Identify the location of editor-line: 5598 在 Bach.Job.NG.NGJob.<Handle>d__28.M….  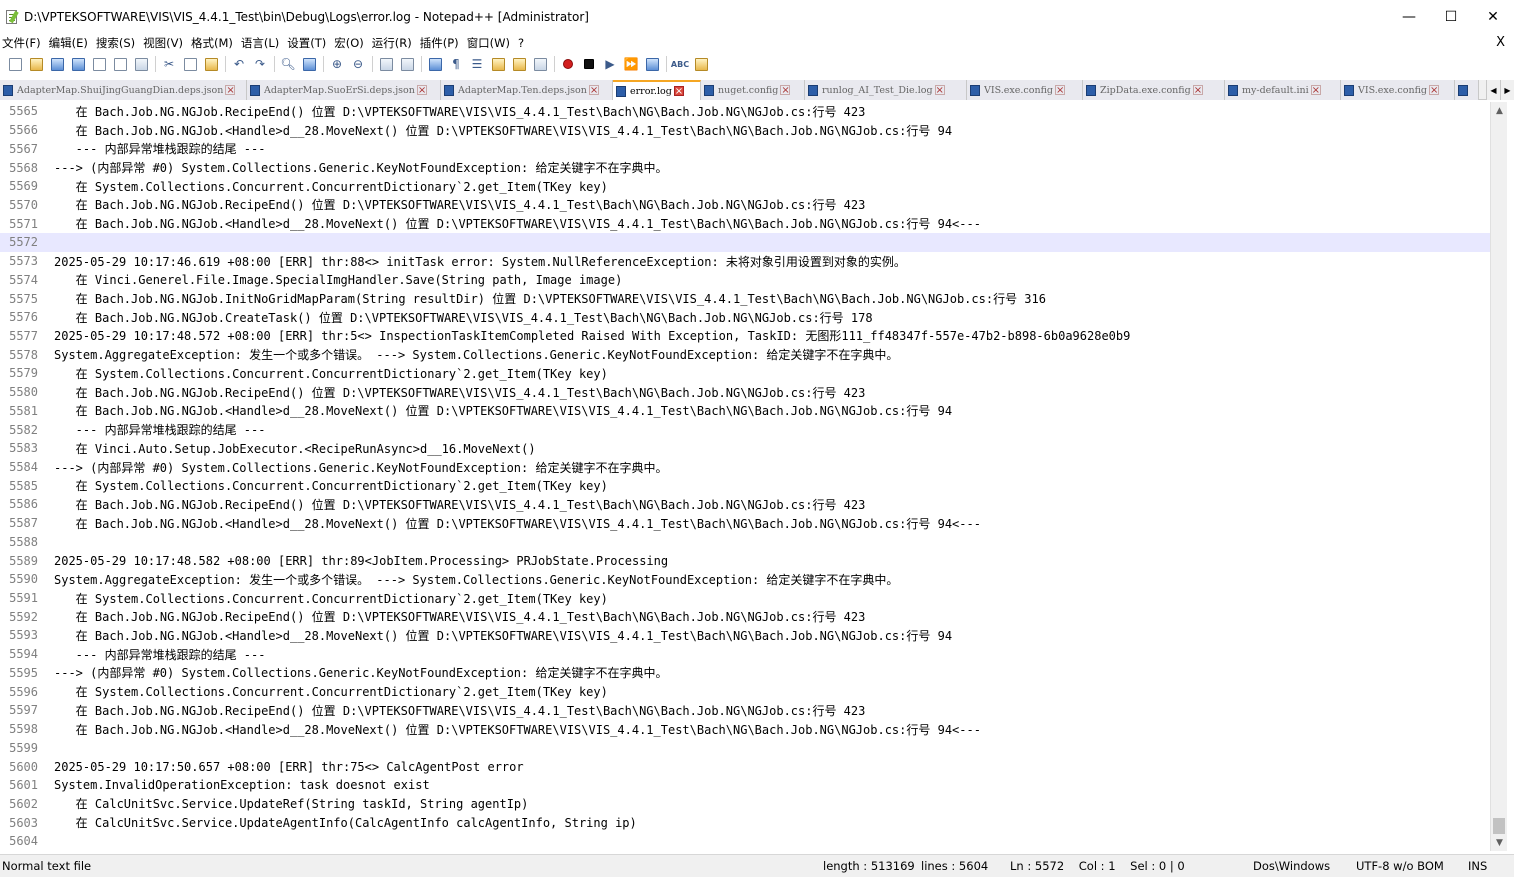
(747, 729).